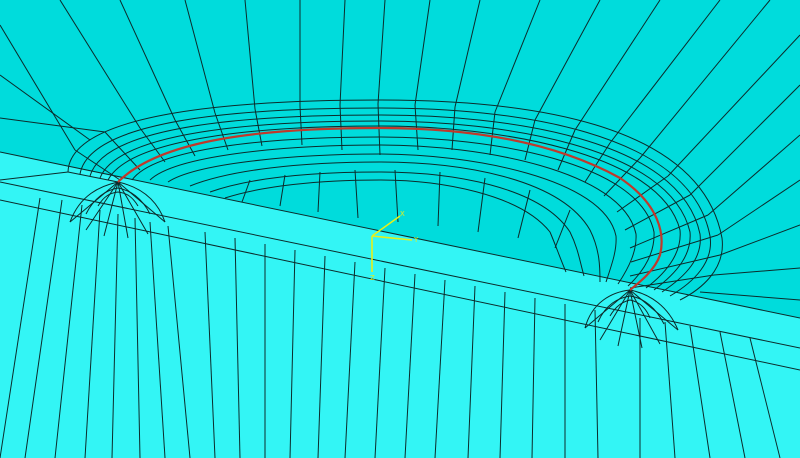  I want to click on triad-z-label: Z, so click(372, 278).